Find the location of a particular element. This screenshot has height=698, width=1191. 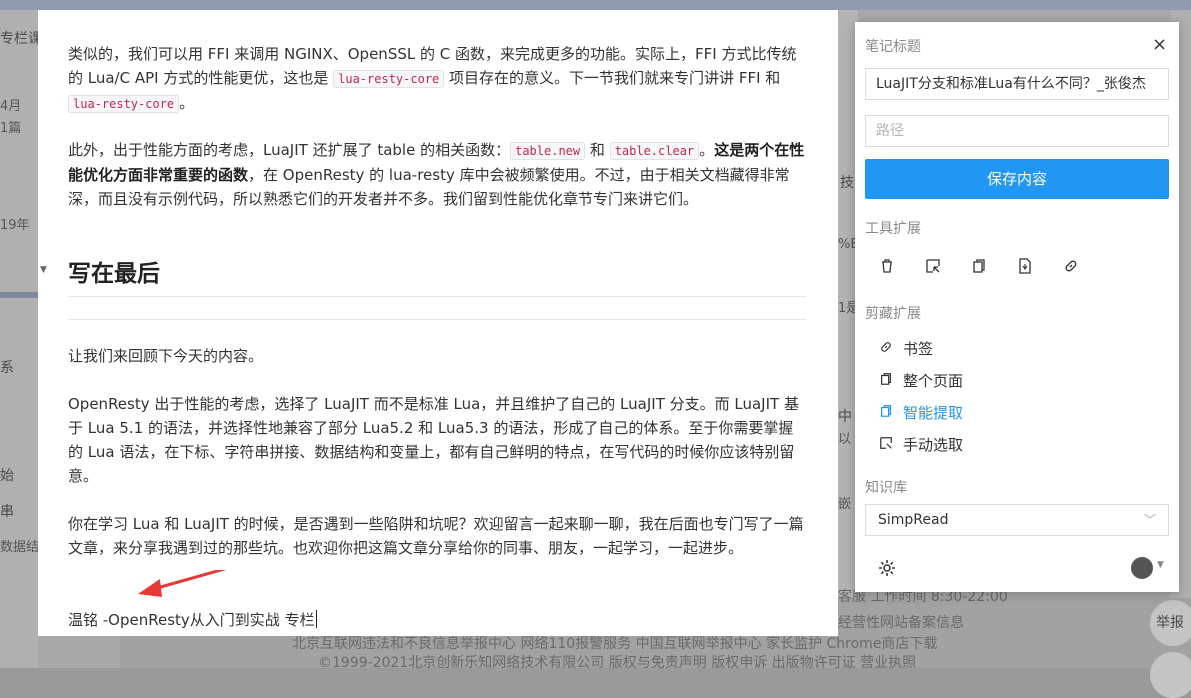

inline-code: table.clear is located at coordinates (654, 151).